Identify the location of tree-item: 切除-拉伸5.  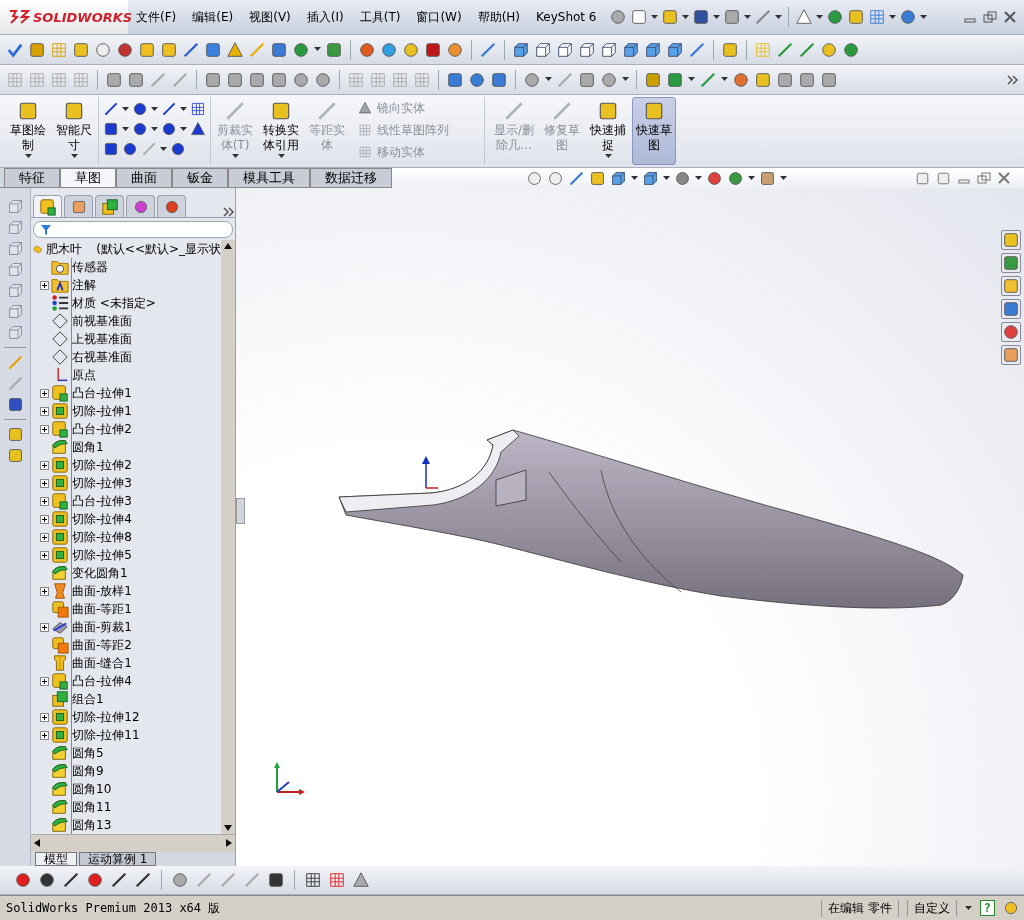
(126, 555).